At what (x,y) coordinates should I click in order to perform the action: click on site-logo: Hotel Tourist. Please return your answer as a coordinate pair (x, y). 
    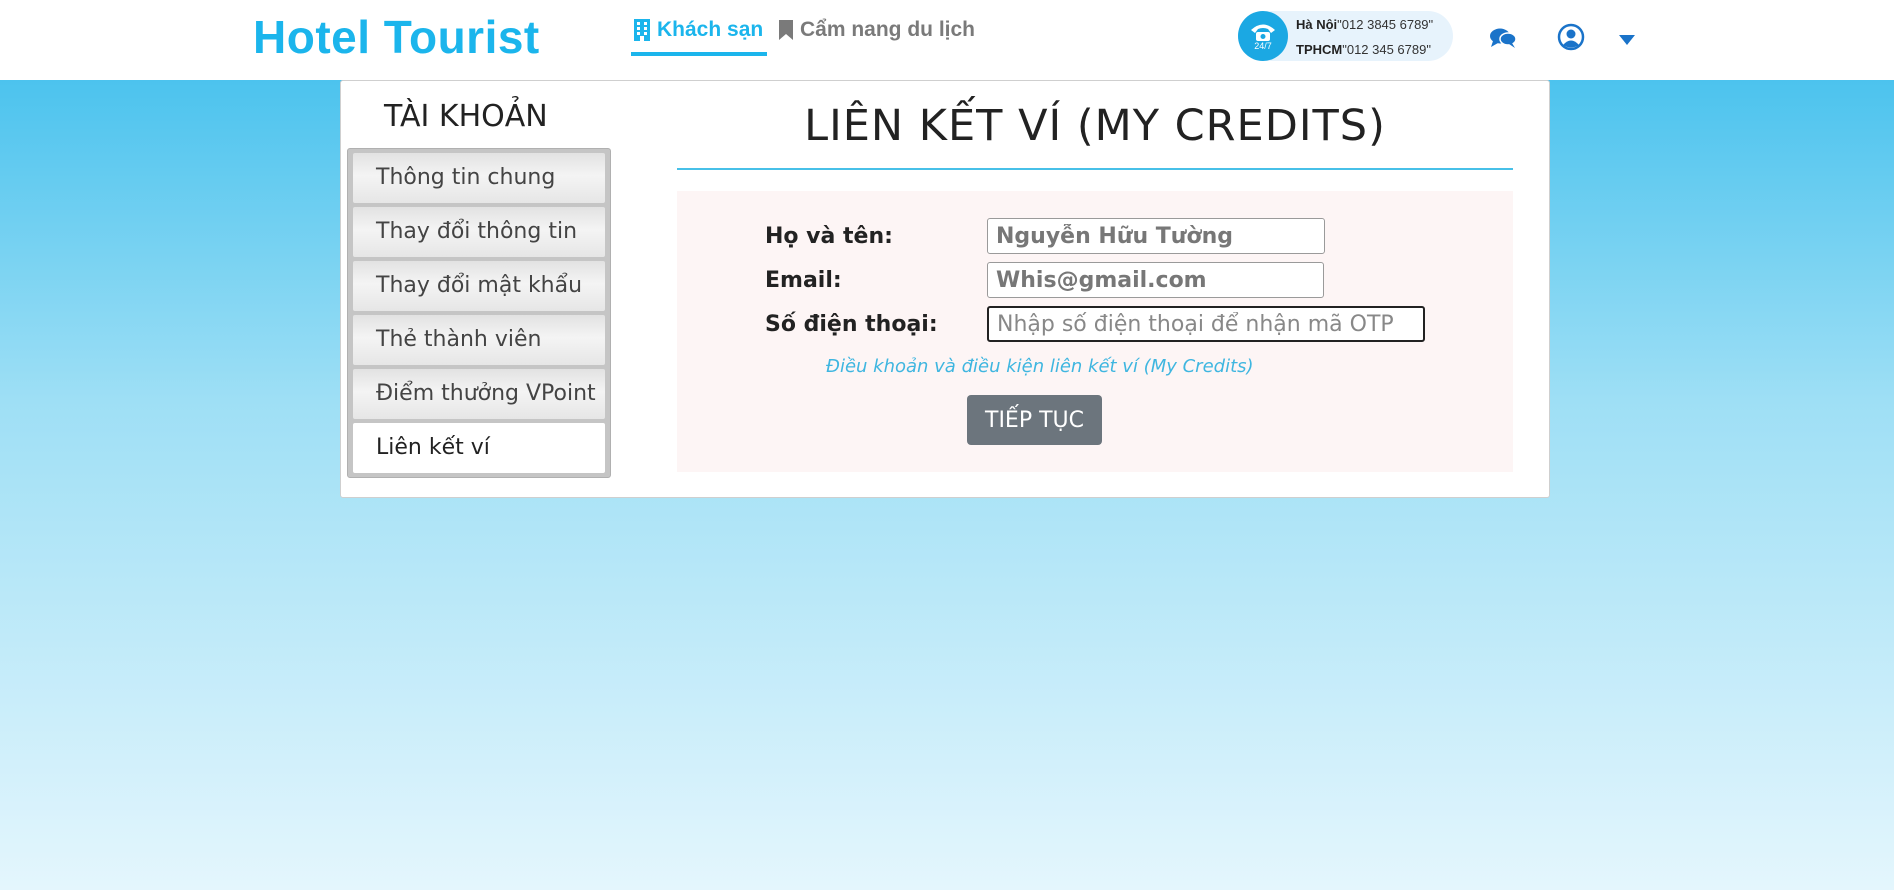
    Looking at the image, I should click on (396, 37).